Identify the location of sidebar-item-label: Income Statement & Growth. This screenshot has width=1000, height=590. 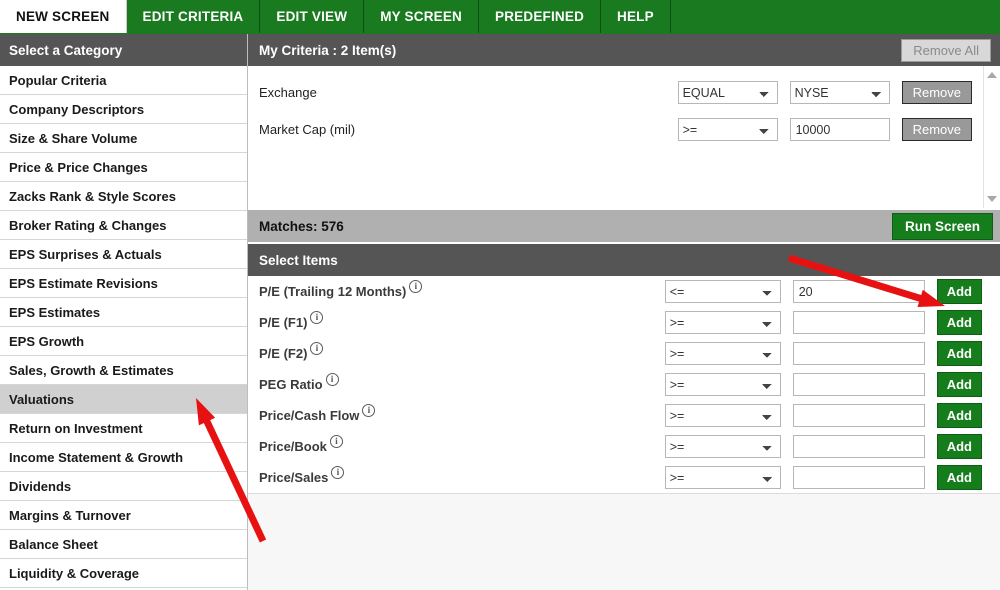
(96, 457).